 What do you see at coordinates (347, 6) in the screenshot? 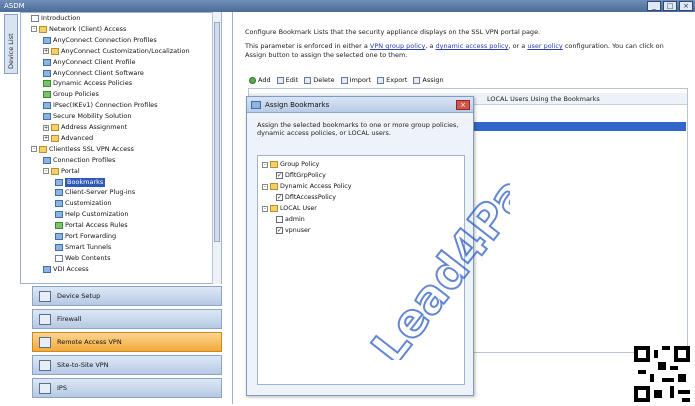
I see `window-titlebar: ASDM _ □ ×` at bounding box center [347, 6].